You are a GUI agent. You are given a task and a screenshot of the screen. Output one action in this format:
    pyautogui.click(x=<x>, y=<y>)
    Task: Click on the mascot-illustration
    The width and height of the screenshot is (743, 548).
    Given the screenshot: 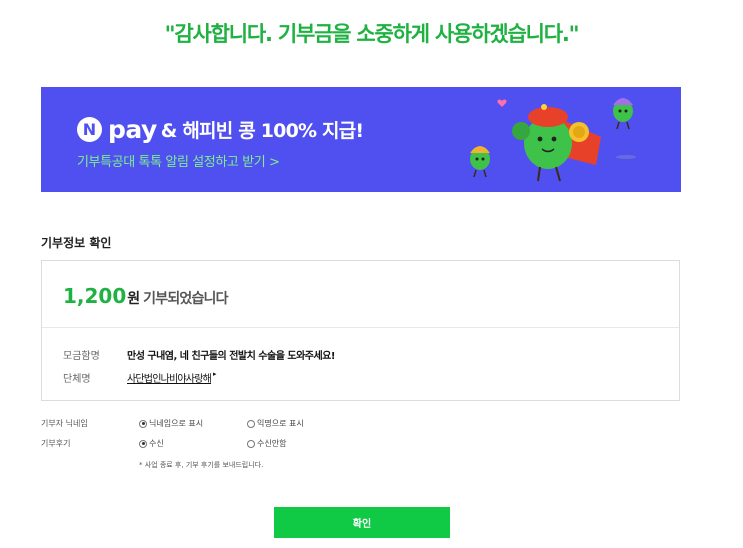 What is the action you would take?
    pyautogui.click(x=553, y=140)
    